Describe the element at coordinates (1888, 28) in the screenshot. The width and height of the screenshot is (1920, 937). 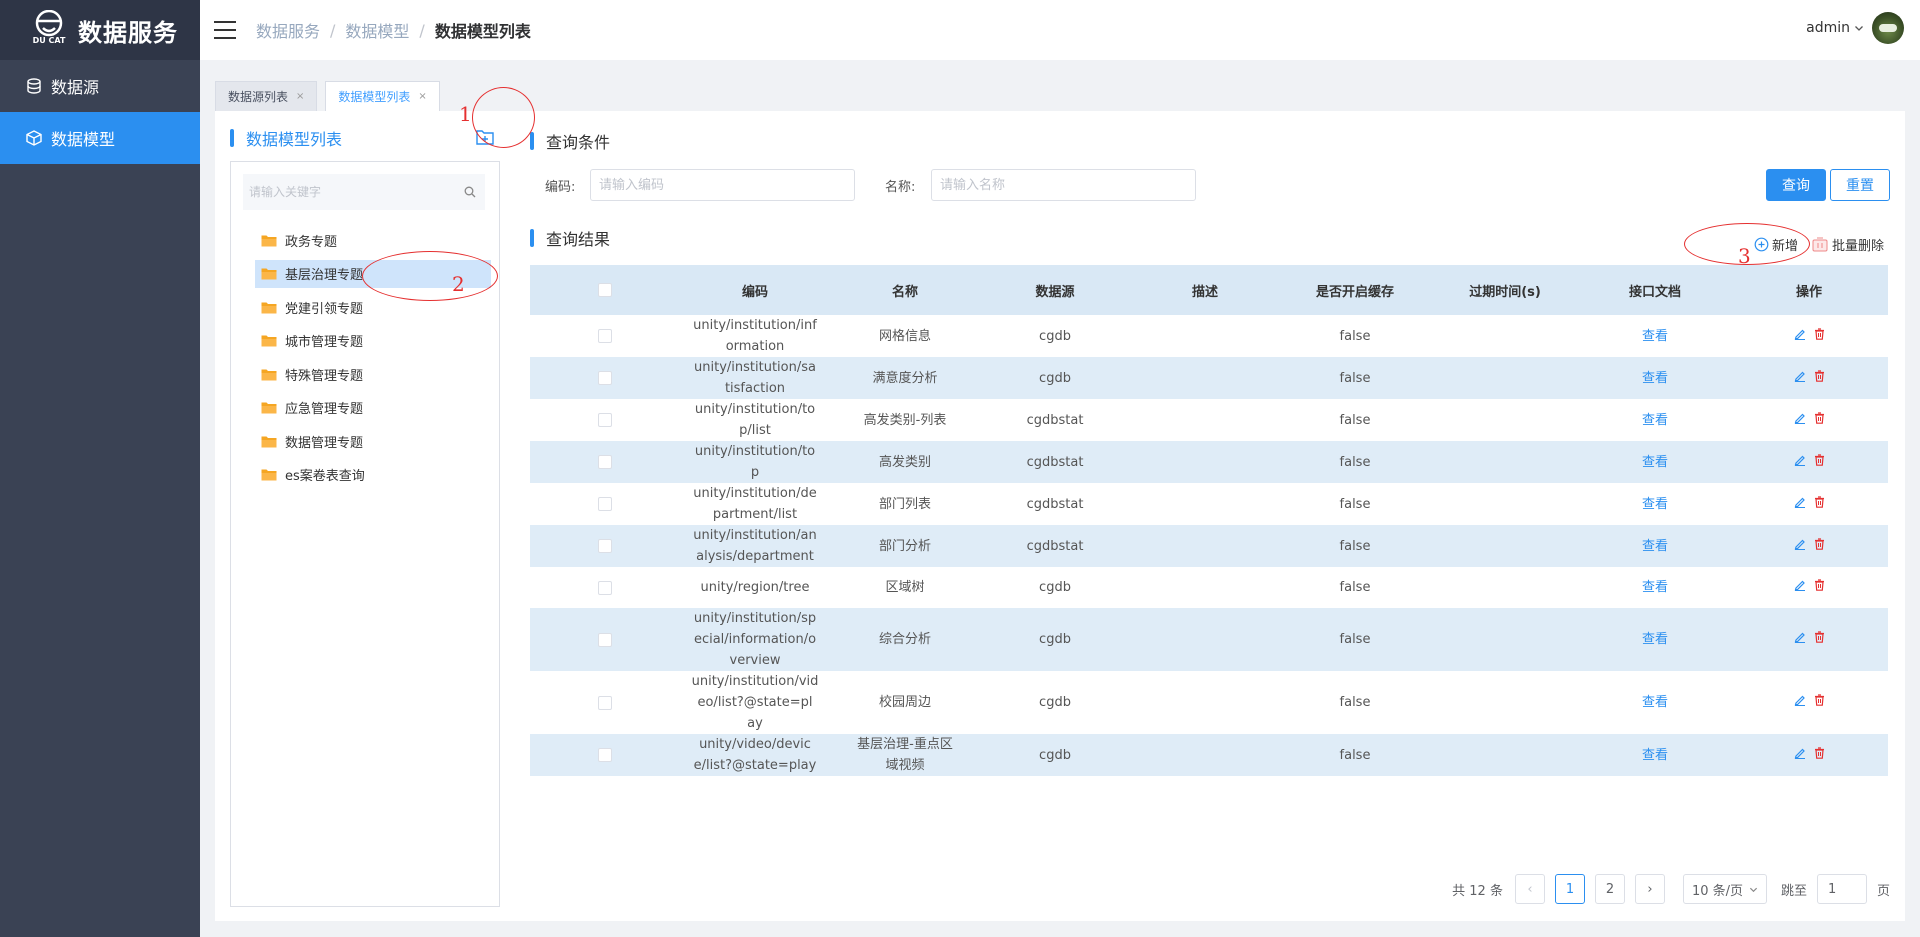
I see `avatar` at that location.